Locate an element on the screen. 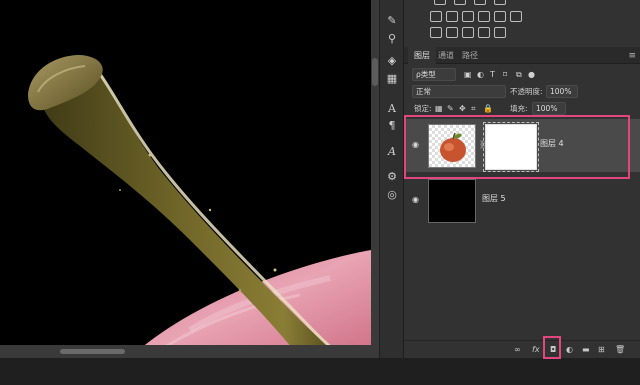  tab-paths: 路径 is located at coordinates (470, 55).